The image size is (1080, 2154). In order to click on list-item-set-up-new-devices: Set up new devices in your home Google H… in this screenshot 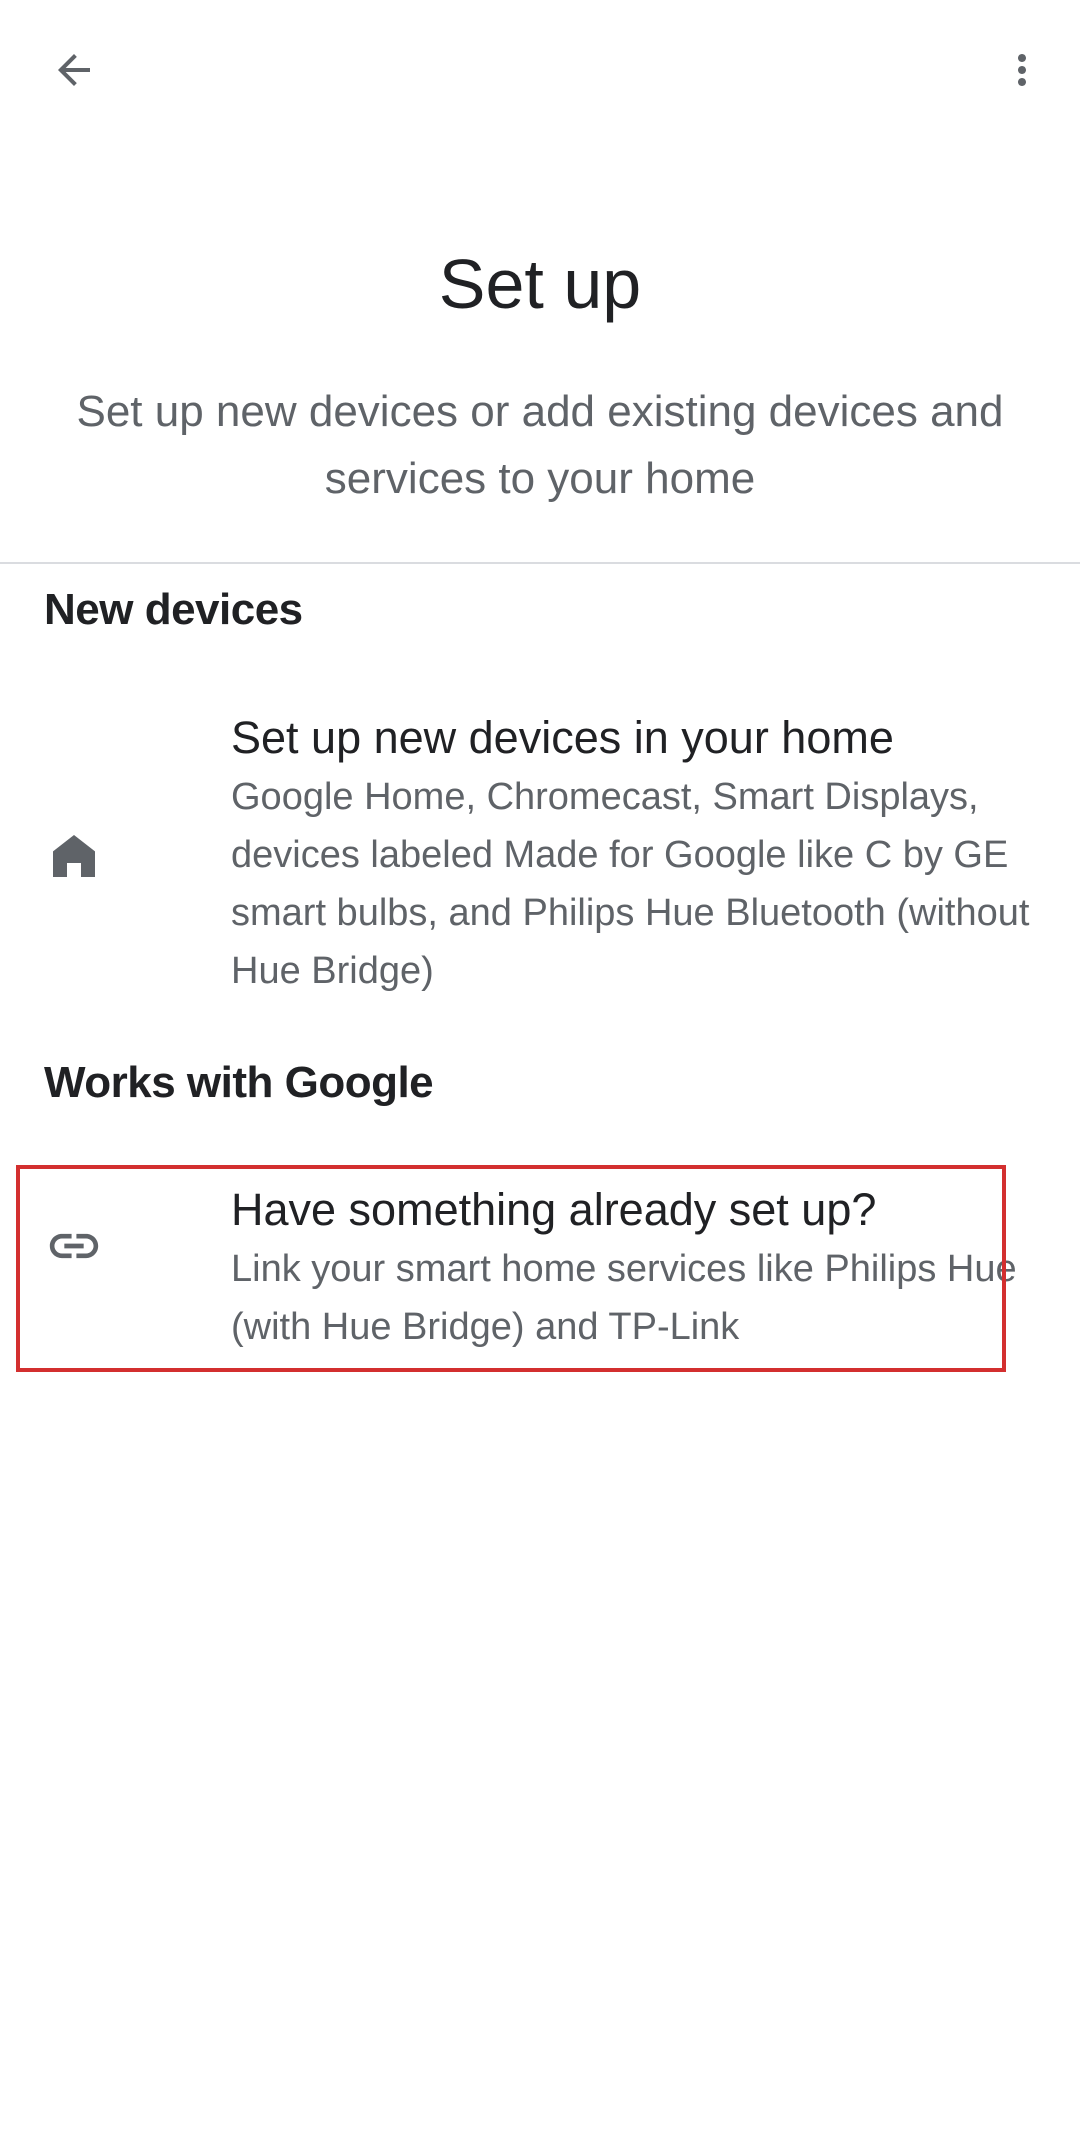, I will do `click(540, 858)`.